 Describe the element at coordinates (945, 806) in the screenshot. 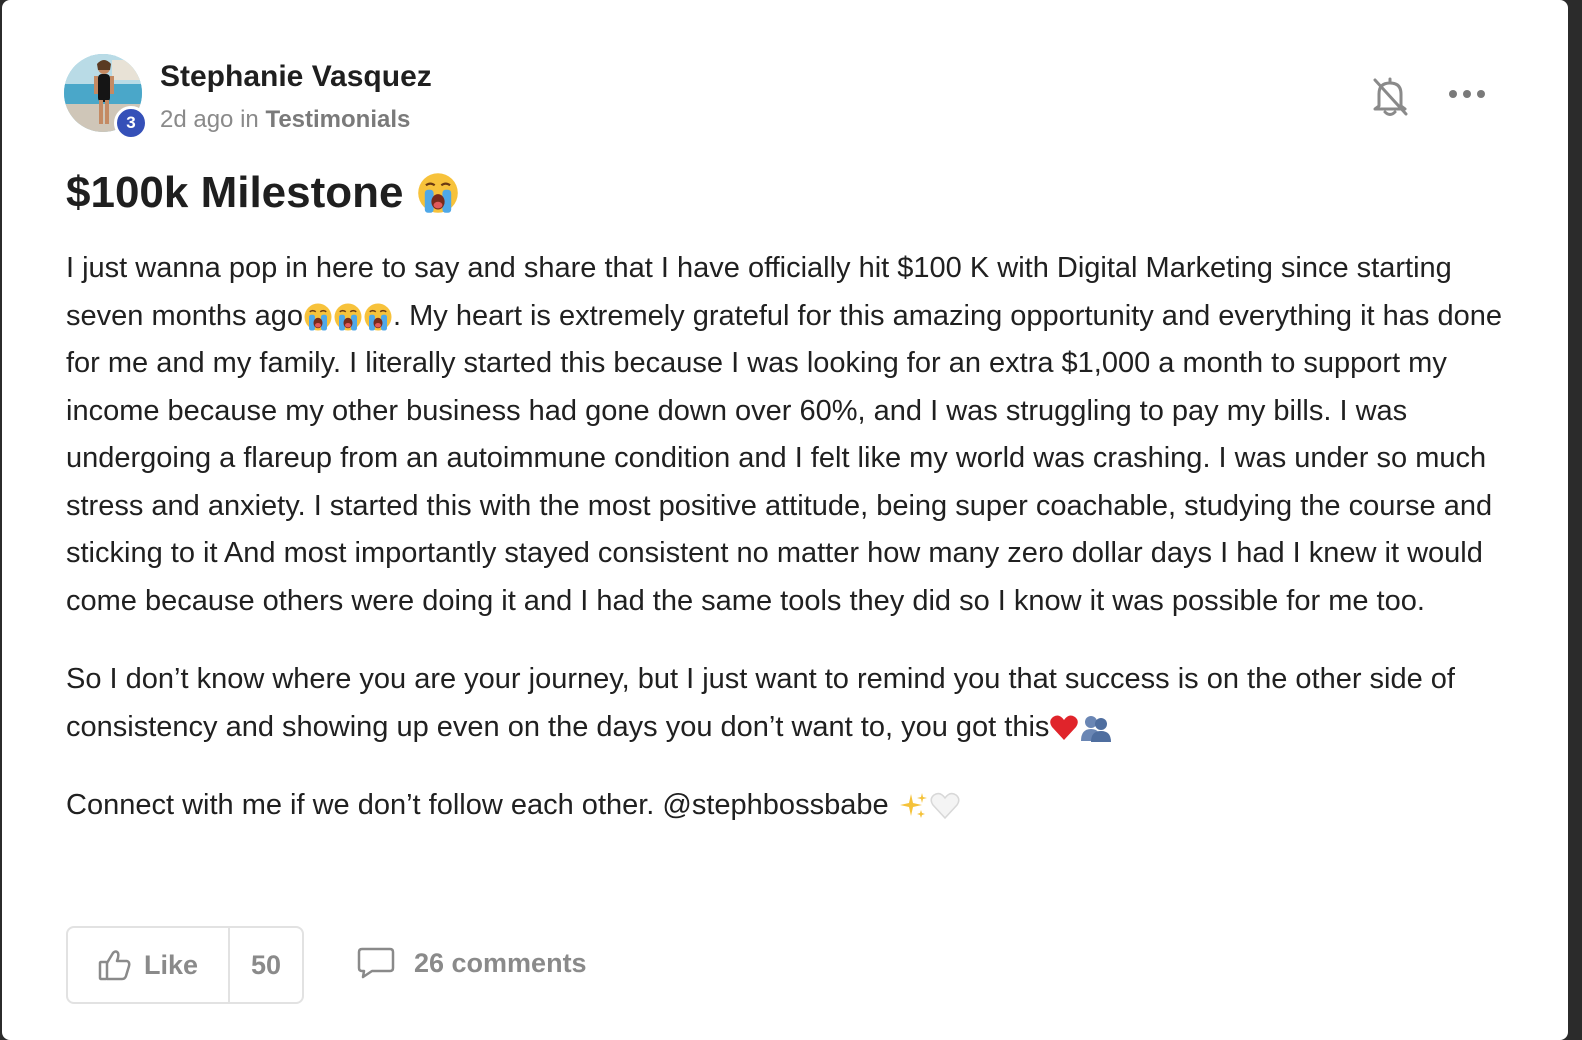

I see `white-heart-icon` at that location.